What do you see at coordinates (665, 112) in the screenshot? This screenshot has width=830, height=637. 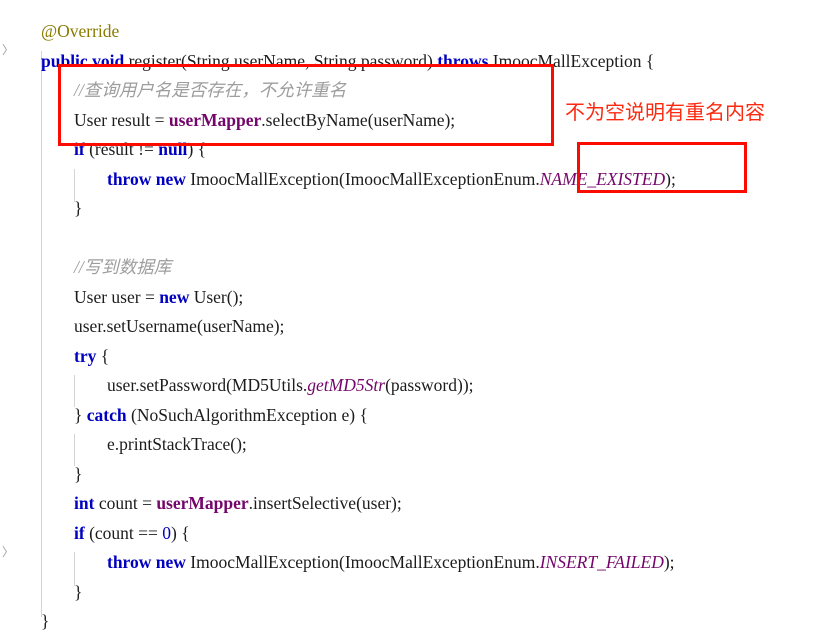 I see `note-not-empty-means-duplicate: 不为空说明有重名内容` at bounding box center [665, 112].